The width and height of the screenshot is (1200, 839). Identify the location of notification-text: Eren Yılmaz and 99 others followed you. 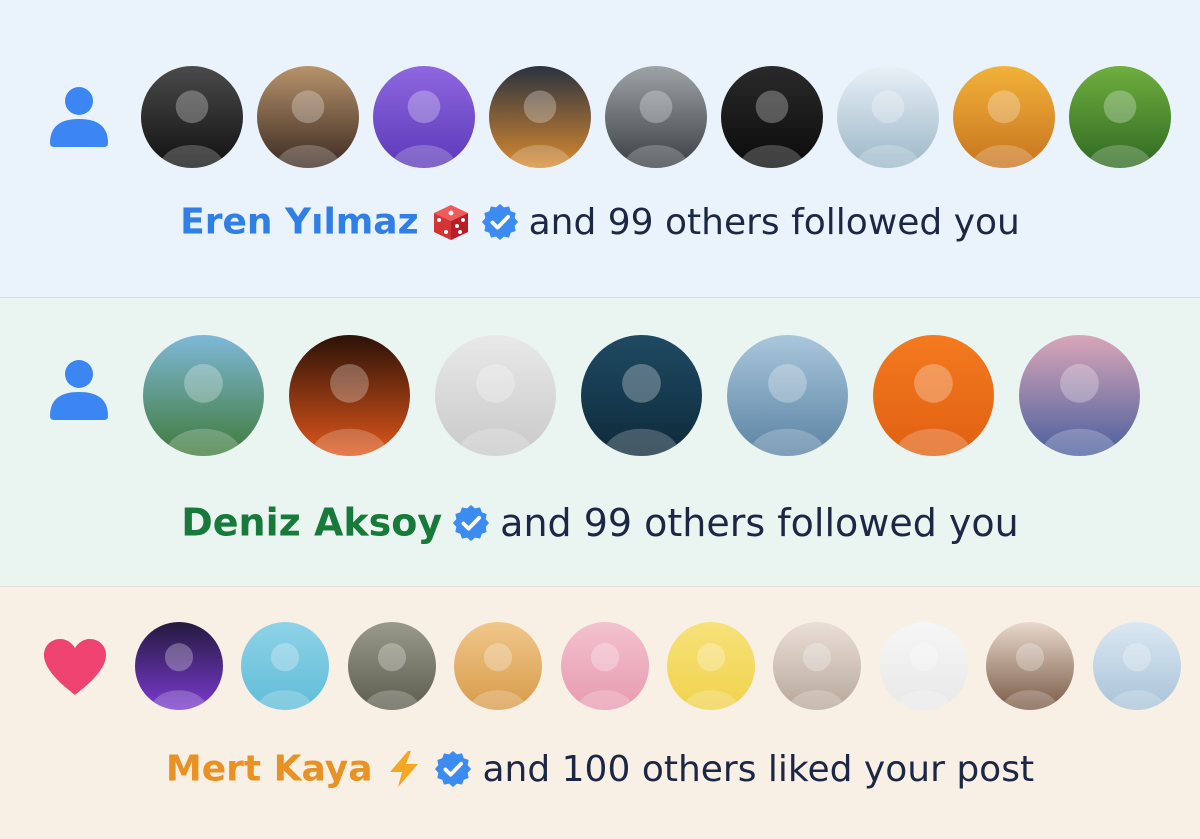
(600, 221).